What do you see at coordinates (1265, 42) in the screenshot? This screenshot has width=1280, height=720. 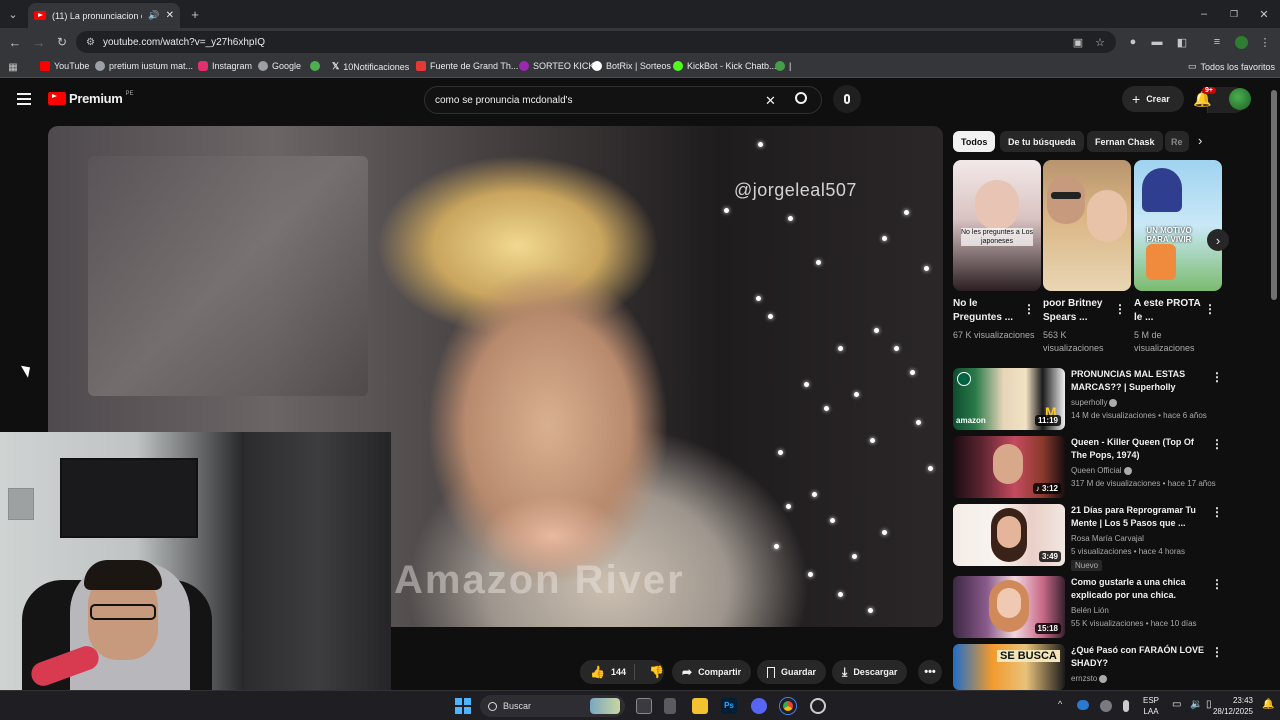 I see `chrome-menu-icon: ⋮` at bounding box center [1265, 42].